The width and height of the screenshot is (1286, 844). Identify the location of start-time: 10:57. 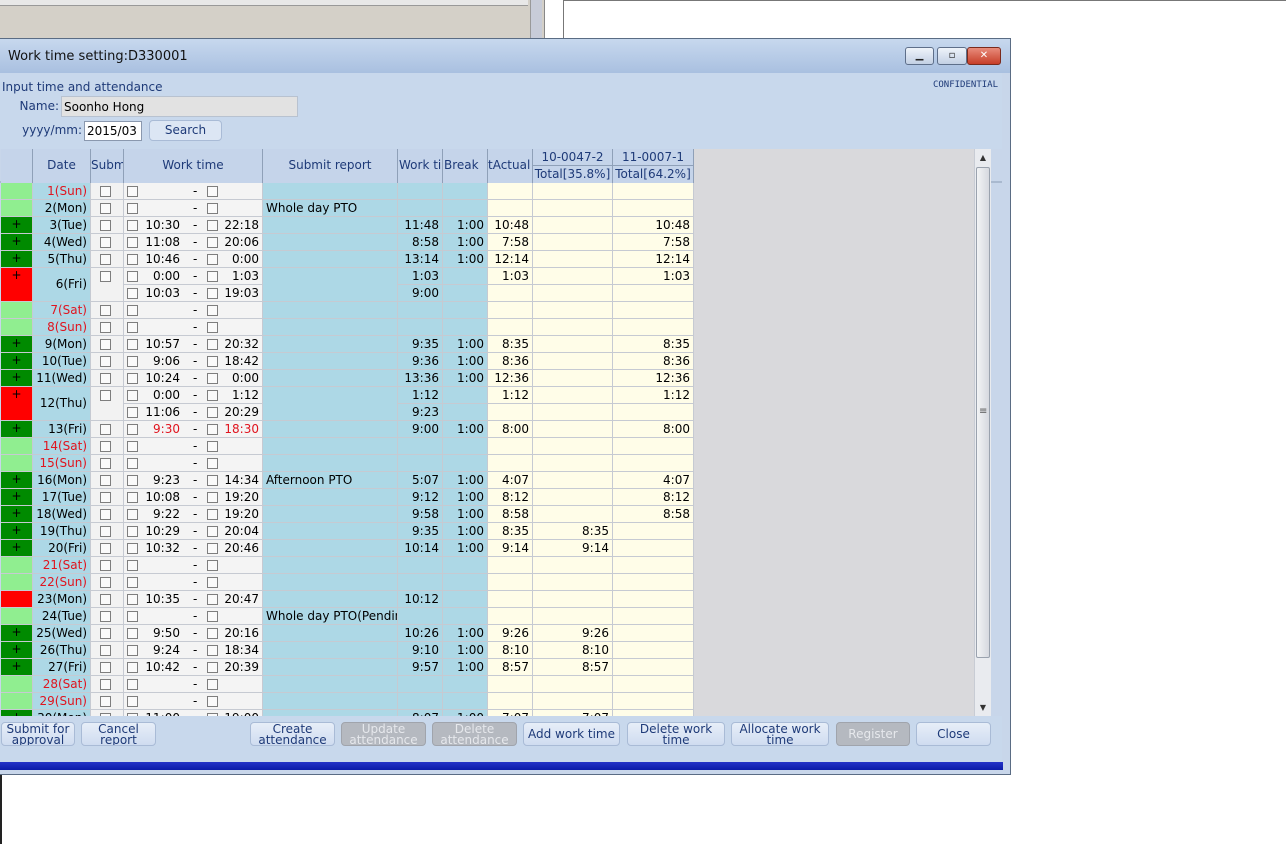
(162, 344).